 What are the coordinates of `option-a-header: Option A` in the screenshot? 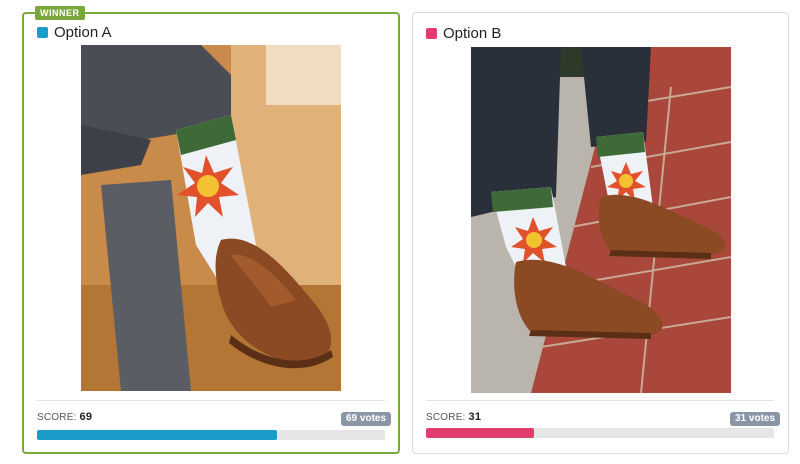 It's located at (74, 32).